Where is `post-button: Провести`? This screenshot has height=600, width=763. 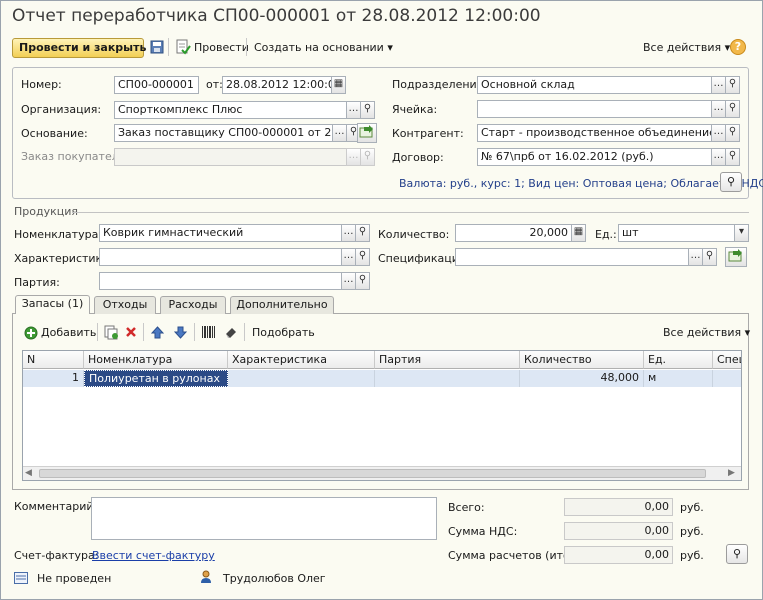 post-button: Провести is located at coordinates (221, 48).